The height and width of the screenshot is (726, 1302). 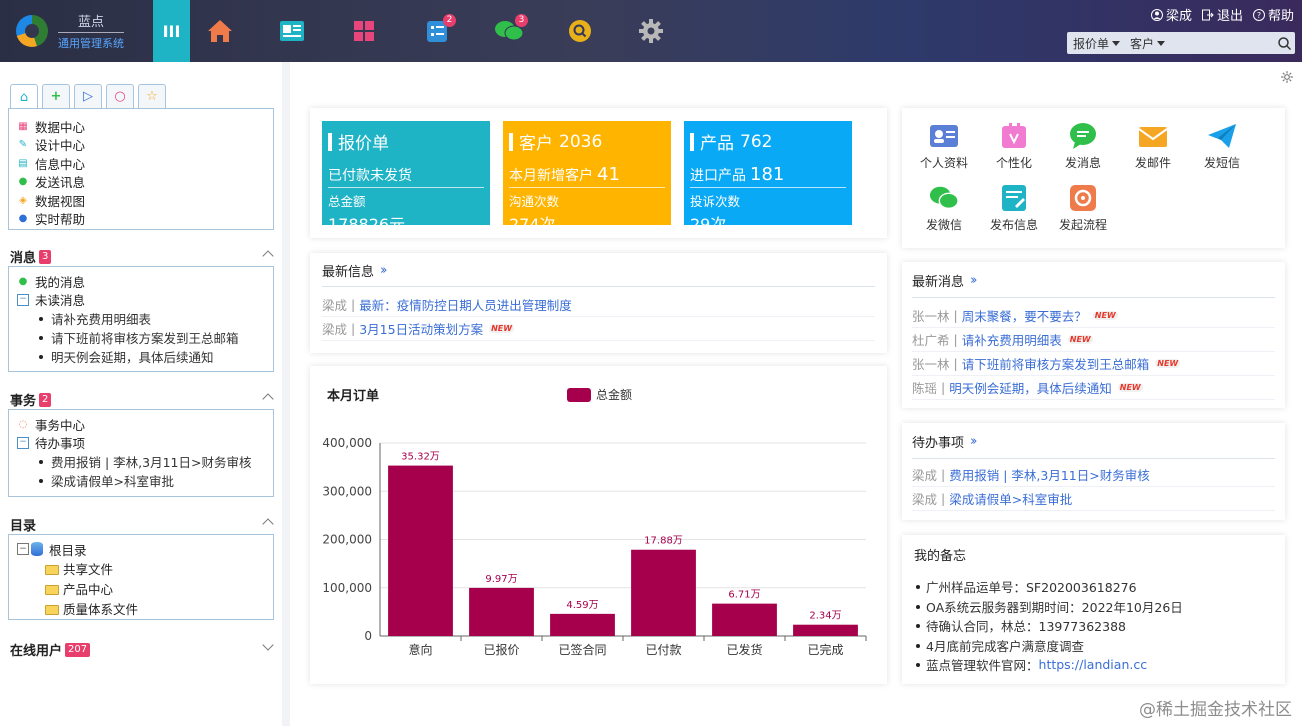 I want to click on stat-customer: 客户 2036 本月新增客户 41 沟通次数 274次, so click(x=587, y=177).